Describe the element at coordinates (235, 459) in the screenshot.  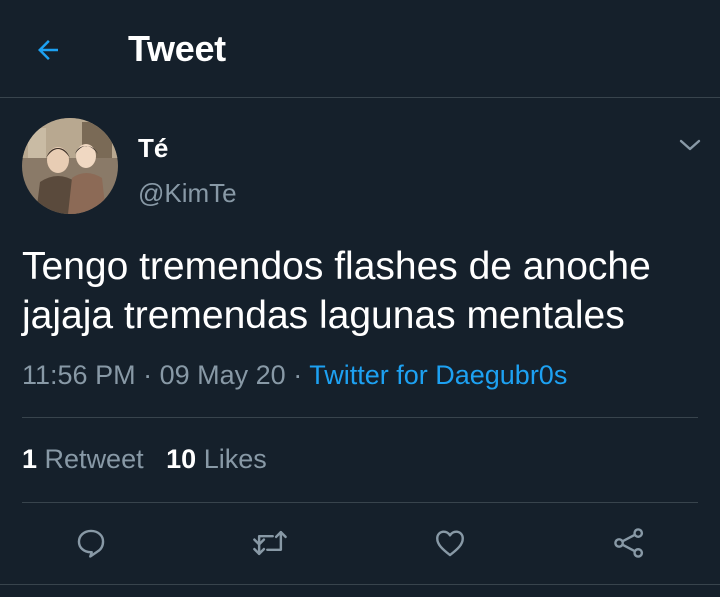
I see `likes-label: Likes` at that location.